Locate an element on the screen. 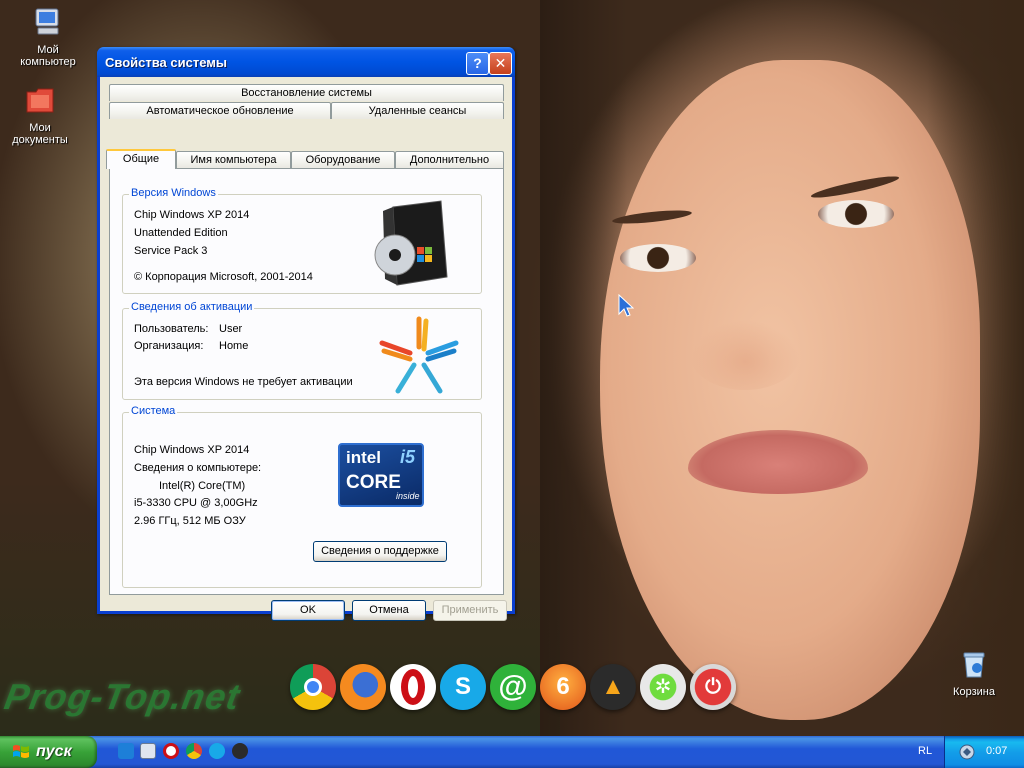 The width and height of the screenshot is (1024, 768). wallpaper-eye-right is located at coordinates (856, 214).